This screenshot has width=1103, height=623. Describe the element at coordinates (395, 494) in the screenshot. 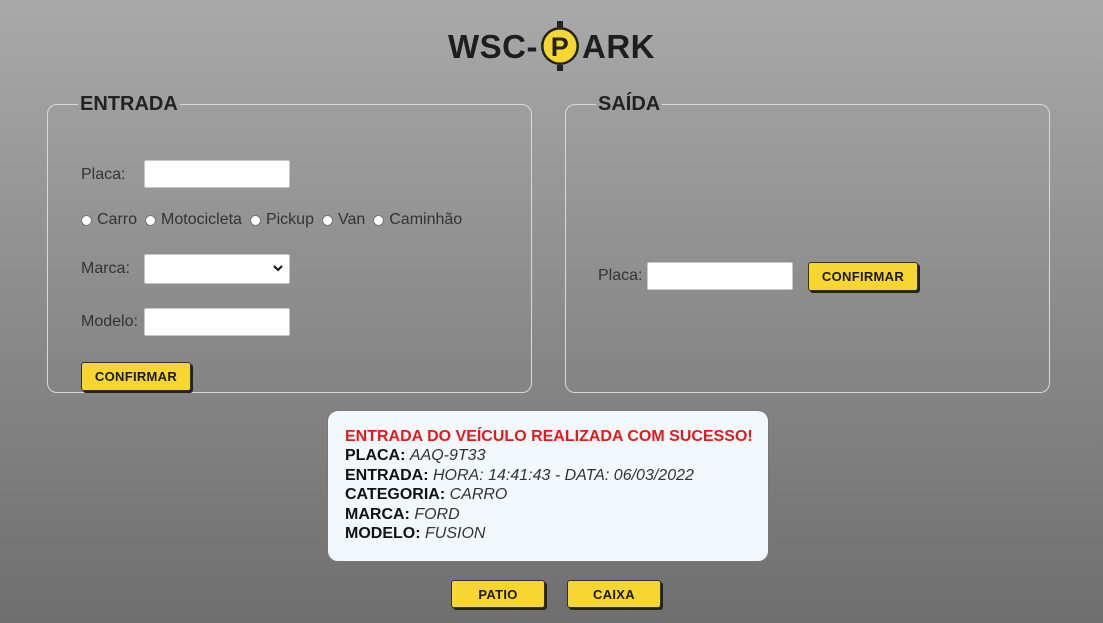

I see `message-categoria-label: CATEGORIA:` at that location.